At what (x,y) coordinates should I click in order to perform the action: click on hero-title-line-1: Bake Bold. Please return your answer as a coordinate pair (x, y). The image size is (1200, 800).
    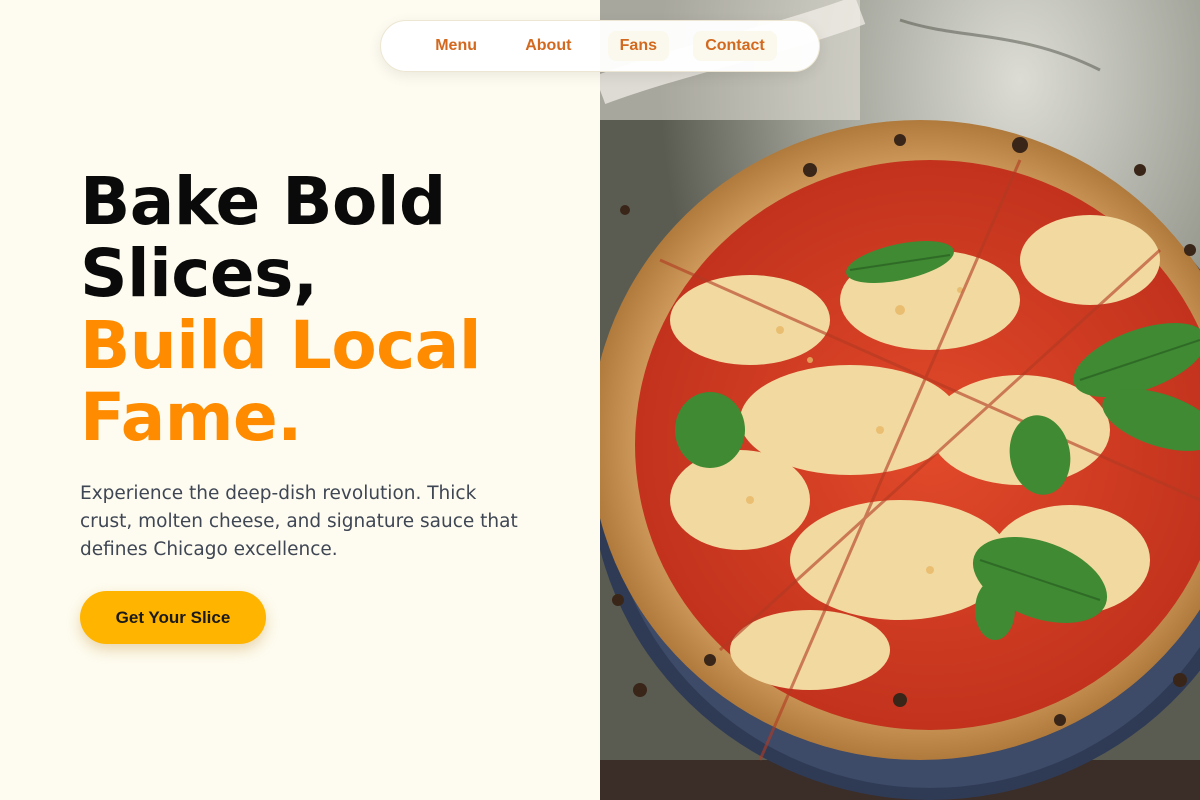
    Looking at the image, I should click on (263, 201).